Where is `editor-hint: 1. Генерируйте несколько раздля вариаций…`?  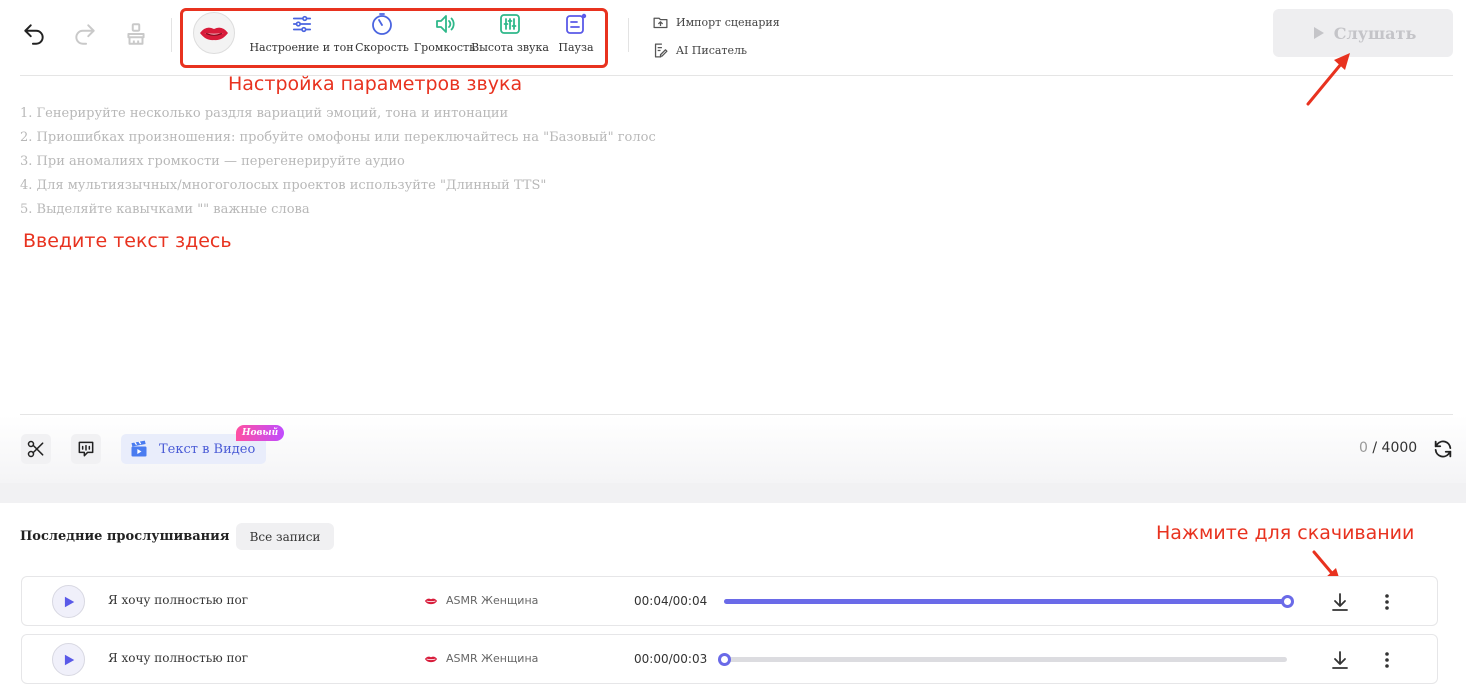 editor-hint: 1. Генерируйте несколько раздля вариаций… is located at coordinates (264, 113).